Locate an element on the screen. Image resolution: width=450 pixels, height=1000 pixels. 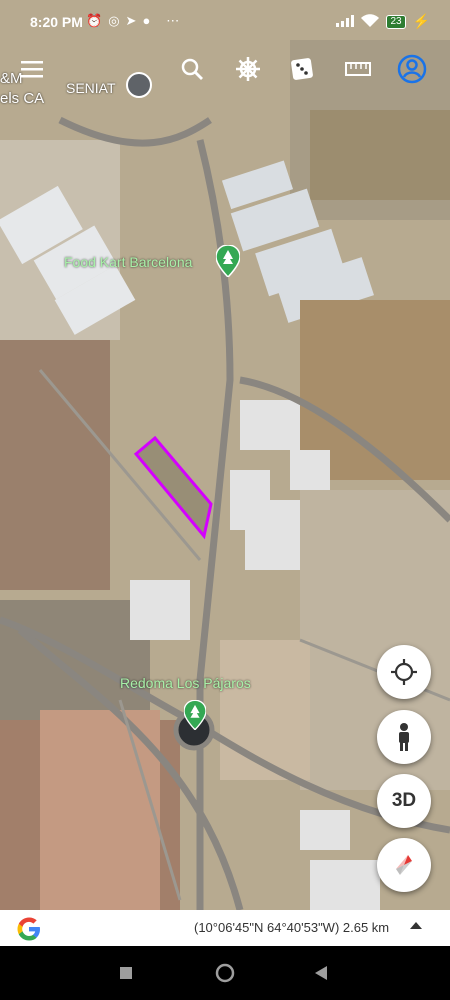
system-navigation-bar is located at coordinates (225, 973).